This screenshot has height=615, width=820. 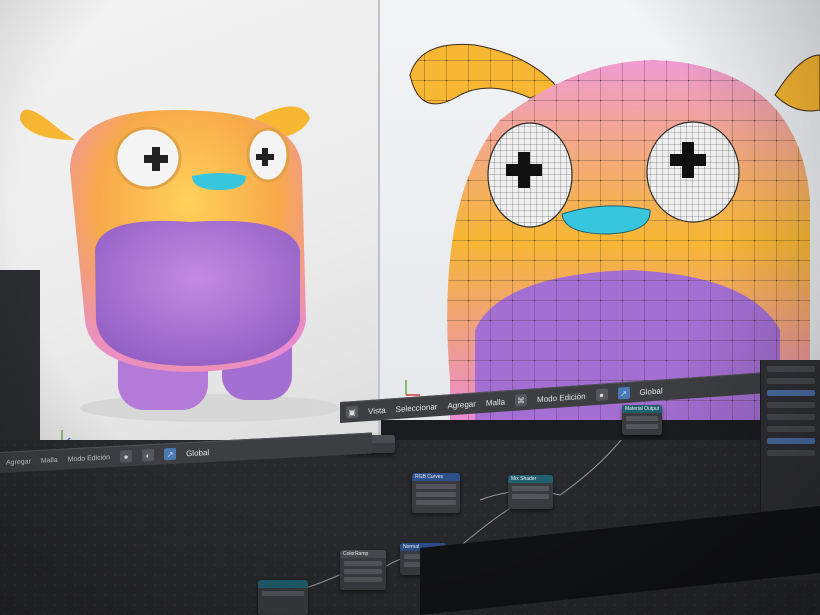 What do you see at coordinates (530, 492) in the screenshot?
I see `node-mix-shader: Mix Shader` at bounding box center [530, 492].